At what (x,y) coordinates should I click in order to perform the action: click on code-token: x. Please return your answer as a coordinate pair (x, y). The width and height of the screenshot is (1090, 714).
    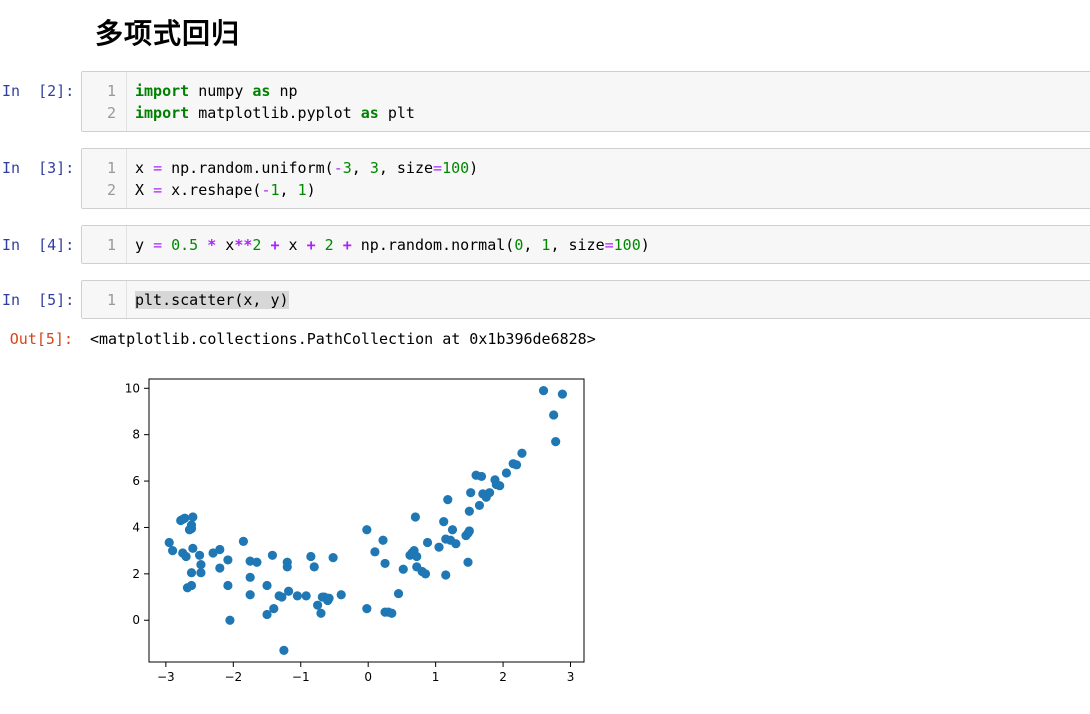
    Looking at the image, I should click on (144, 168).